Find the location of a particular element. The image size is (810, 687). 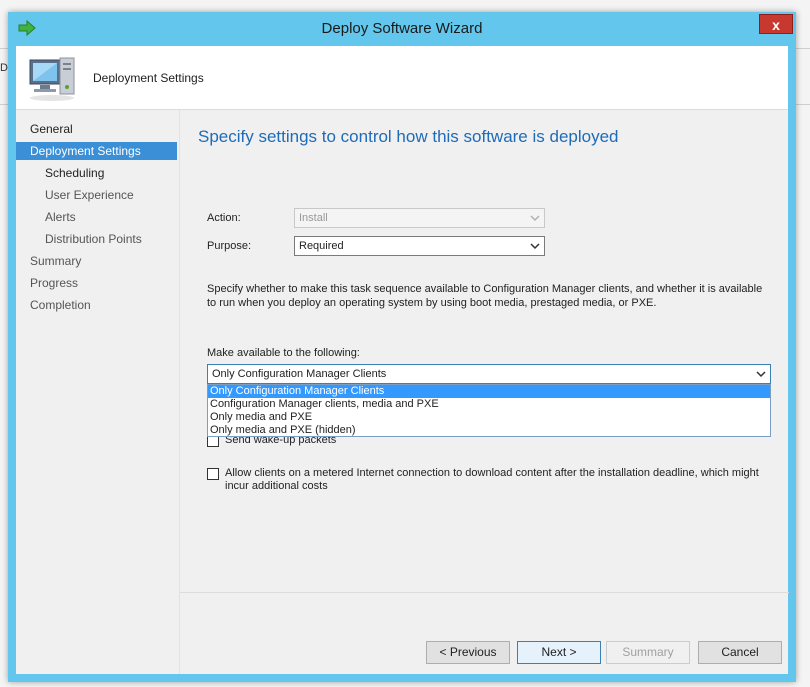

action-value: Install is located at coordinates (313, 218).